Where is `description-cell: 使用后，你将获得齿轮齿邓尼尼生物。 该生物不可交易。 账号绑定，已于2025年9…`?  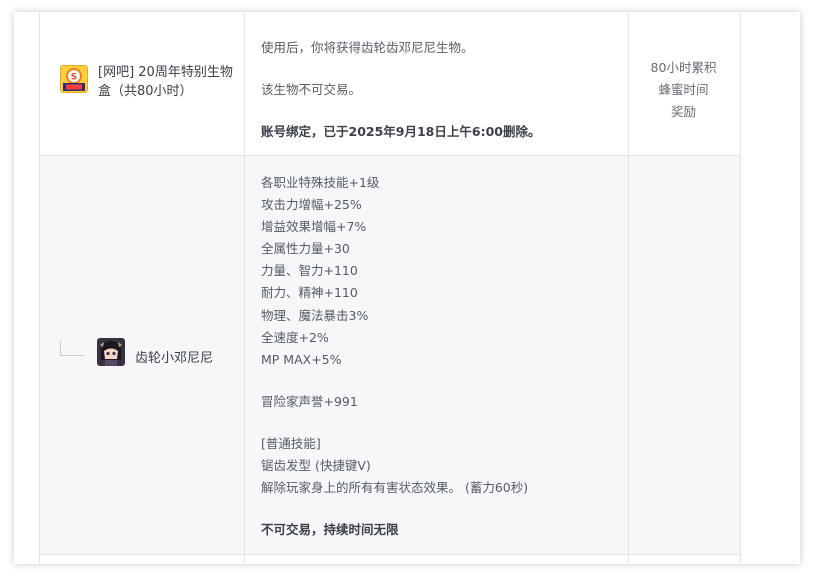
description-cell: 使用后，你将获得齿轮齿邓尼尼生物。 该生物不可交易。 账号绑定，已于2025年9… is located at coordinates (437, 83).